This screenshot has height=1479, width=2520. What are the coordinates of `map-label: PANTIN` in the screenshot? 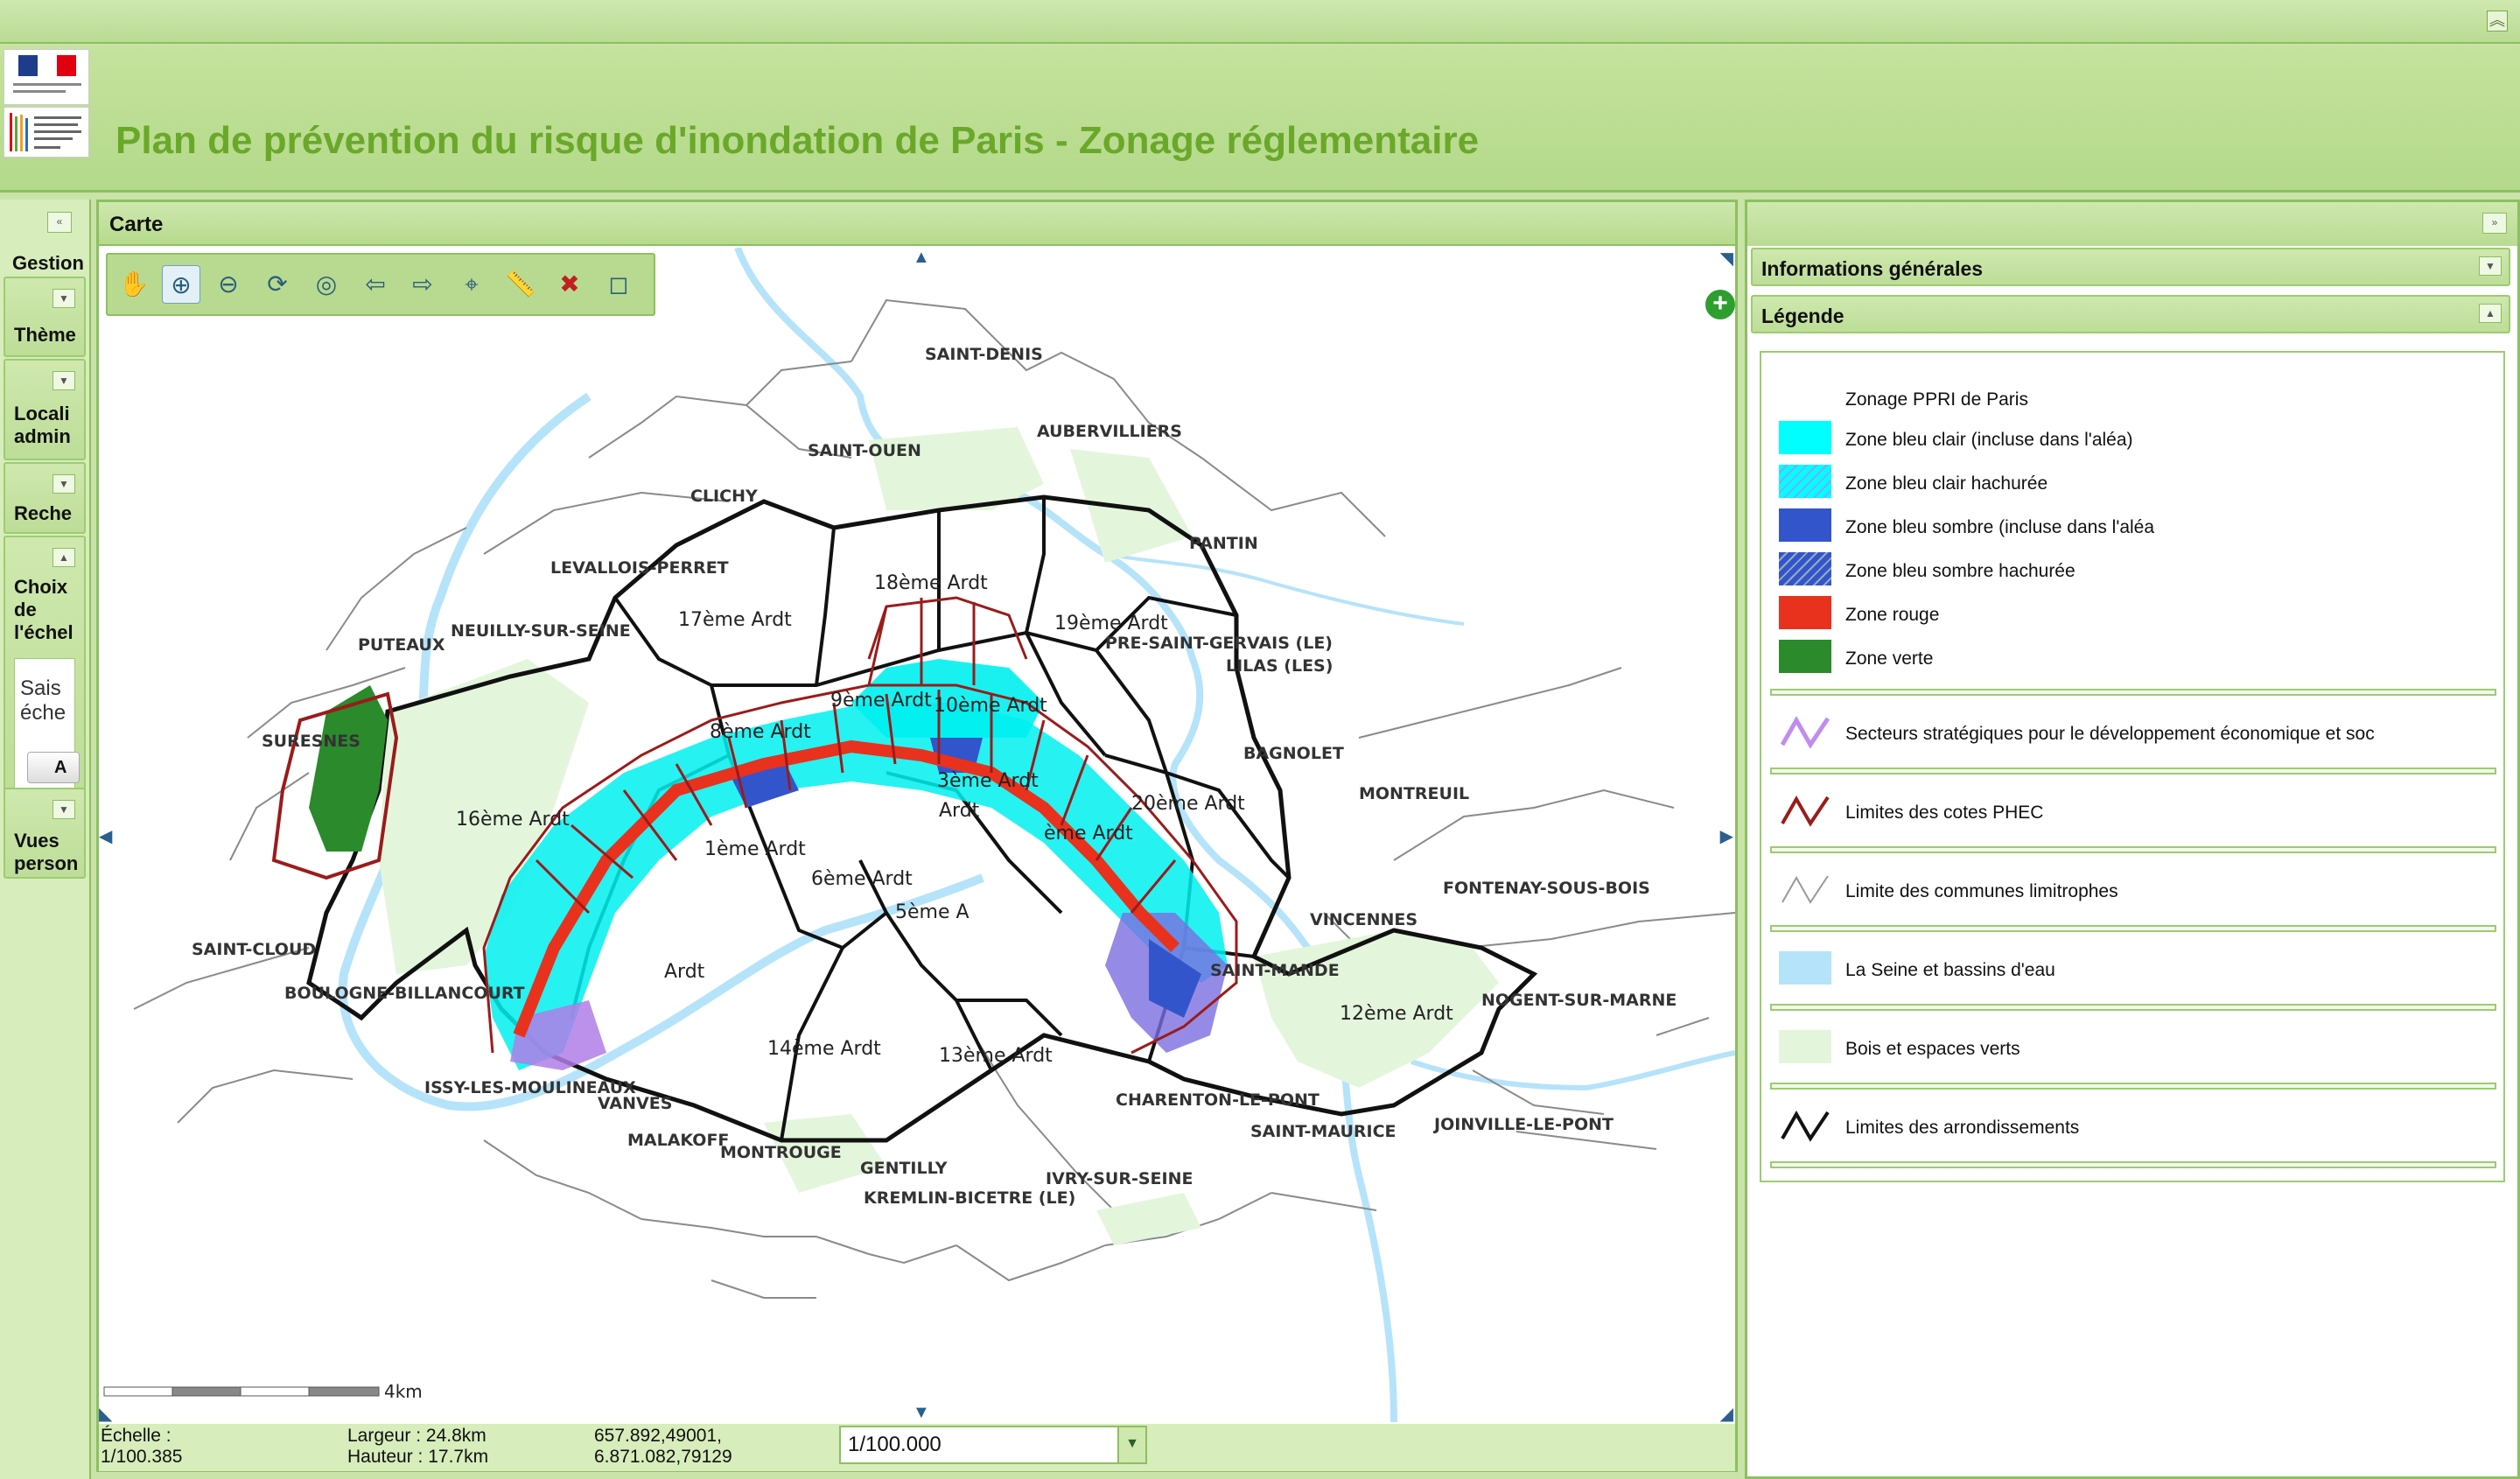 It's located at (1223, 543).